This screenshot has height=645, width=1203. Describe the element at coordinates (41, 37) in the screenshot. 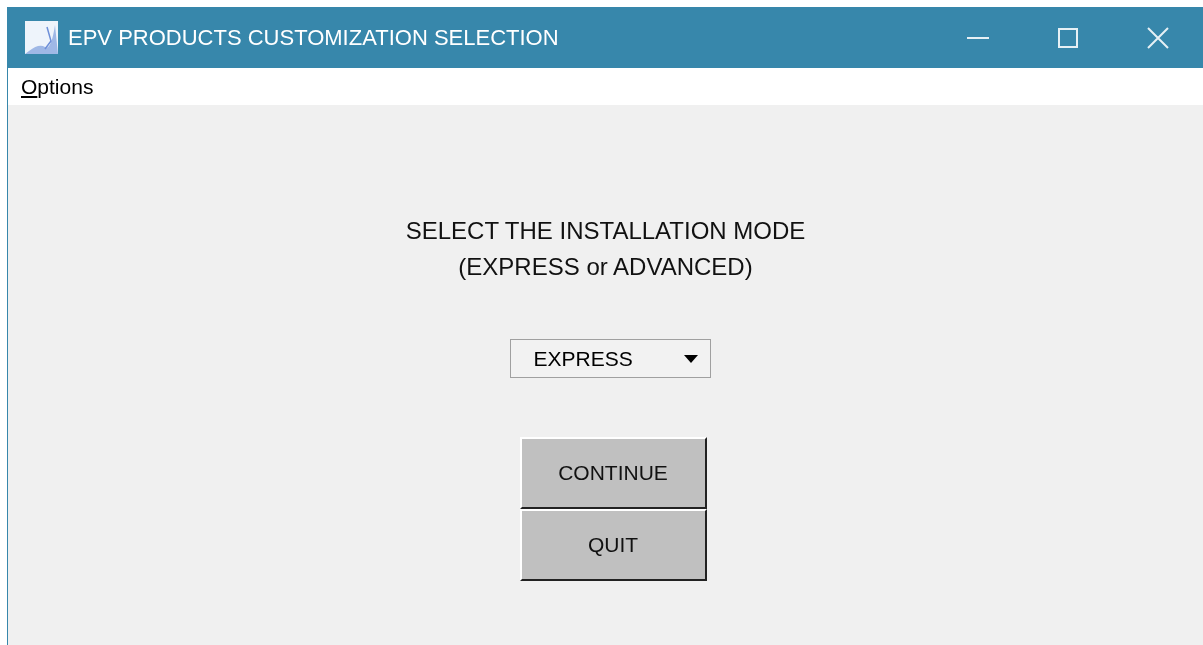

I see `app-icon` at that location.